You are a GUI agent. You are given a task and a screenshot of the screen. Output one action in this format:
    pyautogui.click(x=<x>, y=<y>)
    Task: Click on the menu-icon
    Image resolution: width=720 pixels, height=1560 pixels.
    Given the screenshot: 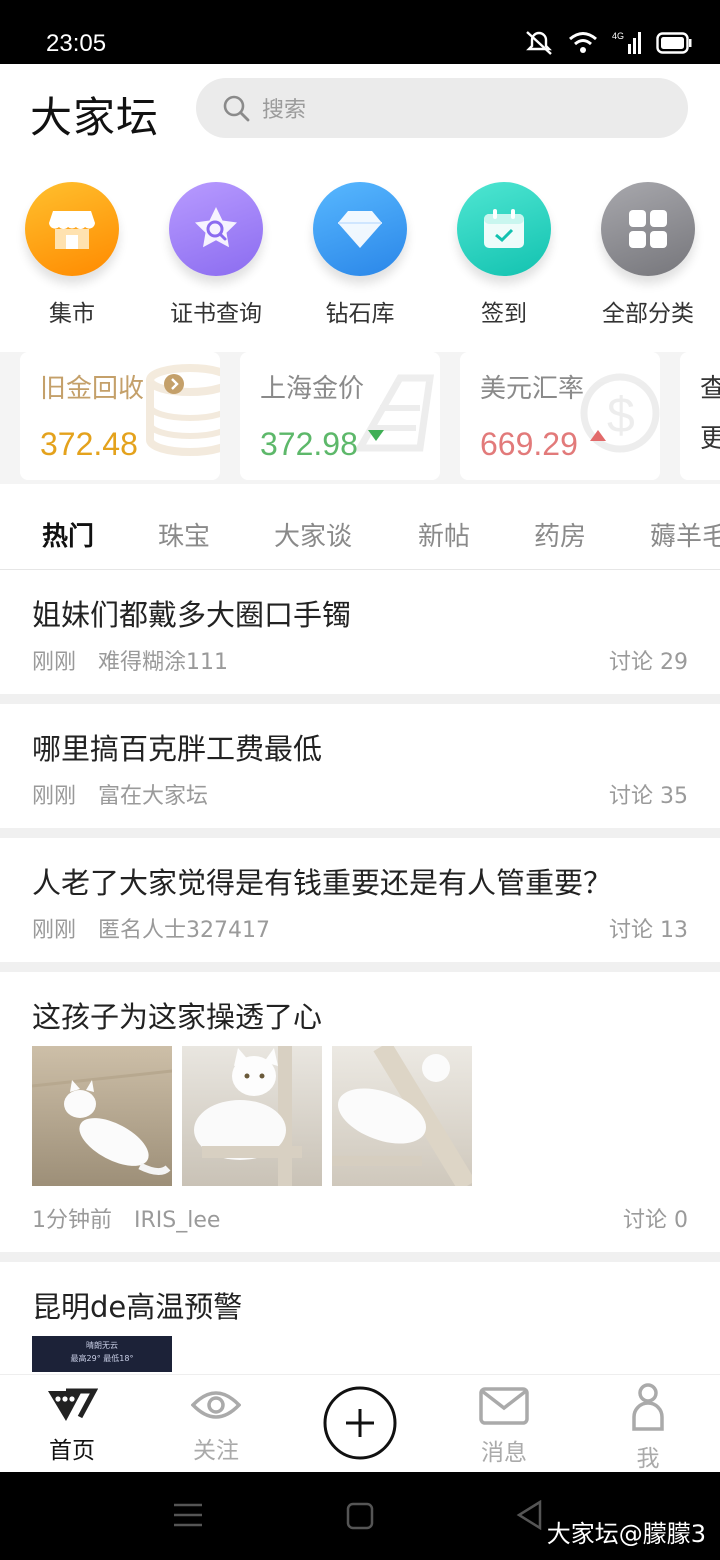 What is the action you would take?
    pyautogui.click(x=188, y=1515)
    